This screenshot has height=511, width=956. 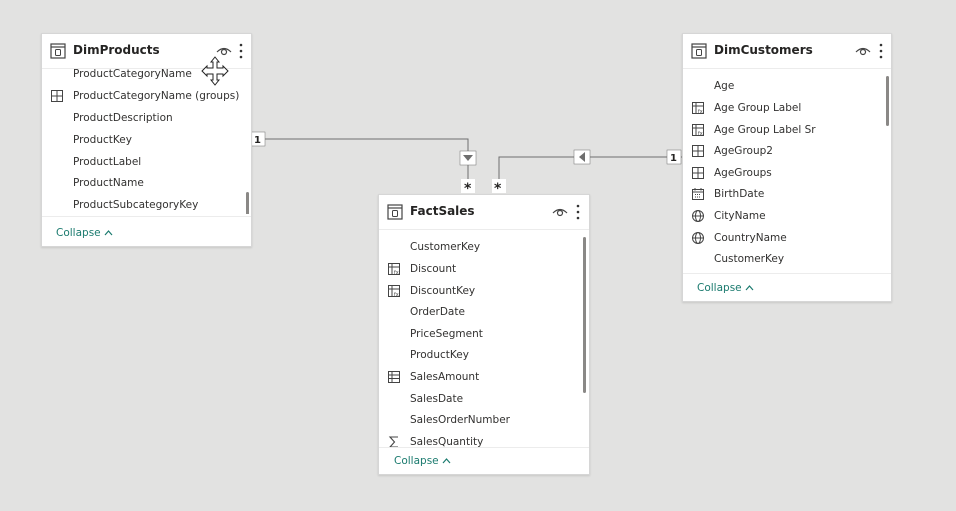 I want to click on table-title: FactSales, so click(x=442, y=211).